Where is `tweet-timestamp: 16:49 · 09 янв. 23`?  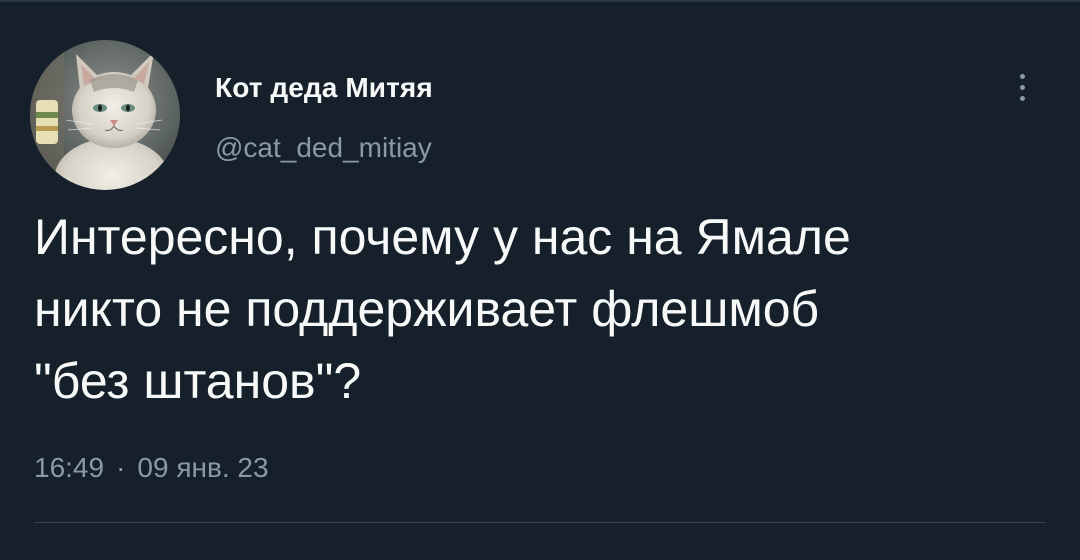 tweet-timestamp: 16:49 · 09 янв. 23 is located at coordinates (151, 468).